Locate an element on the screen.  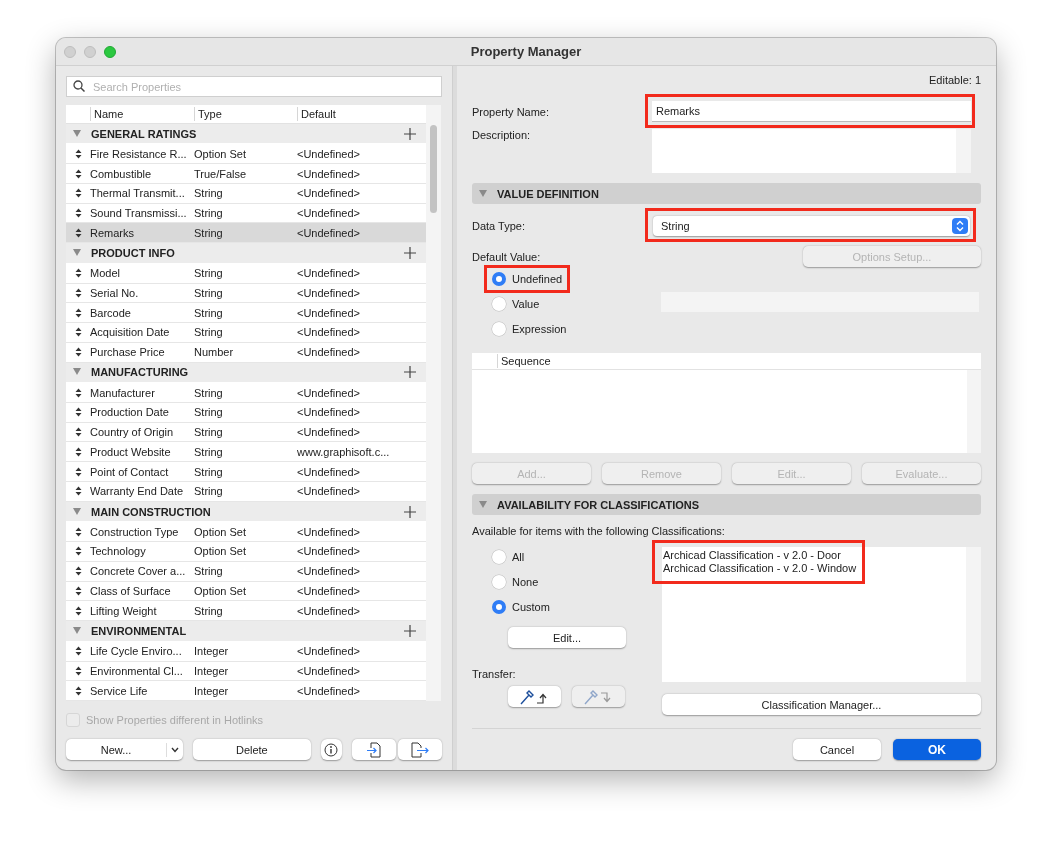
property-row: Warranty End Date String <Undefined> is located at coordinates (246, 491).